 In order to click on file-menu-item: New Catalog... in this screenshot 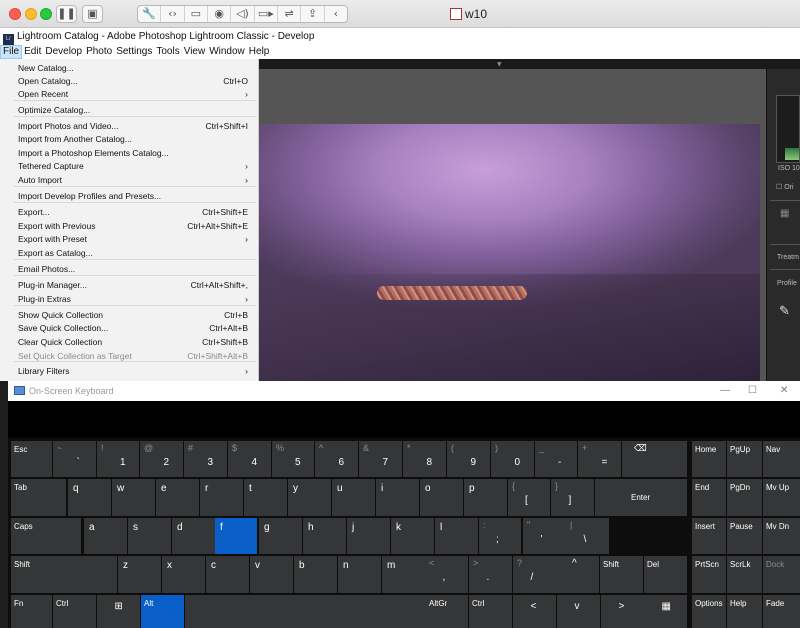, I will do `click(133, 68)`.